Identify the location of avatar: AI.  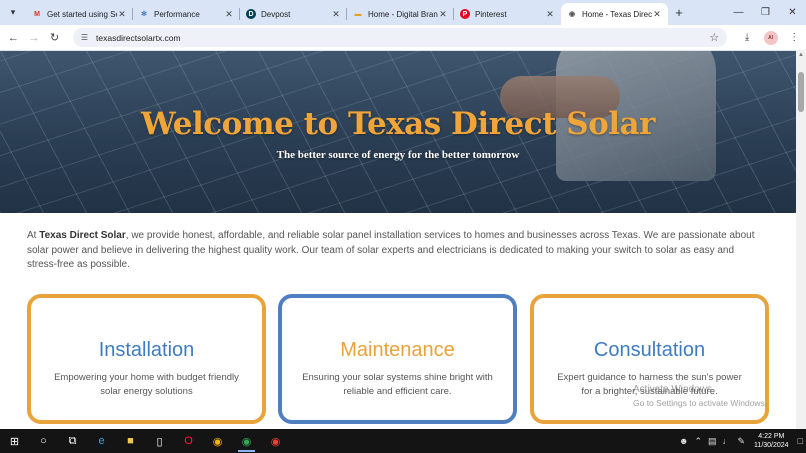
(770, 37).